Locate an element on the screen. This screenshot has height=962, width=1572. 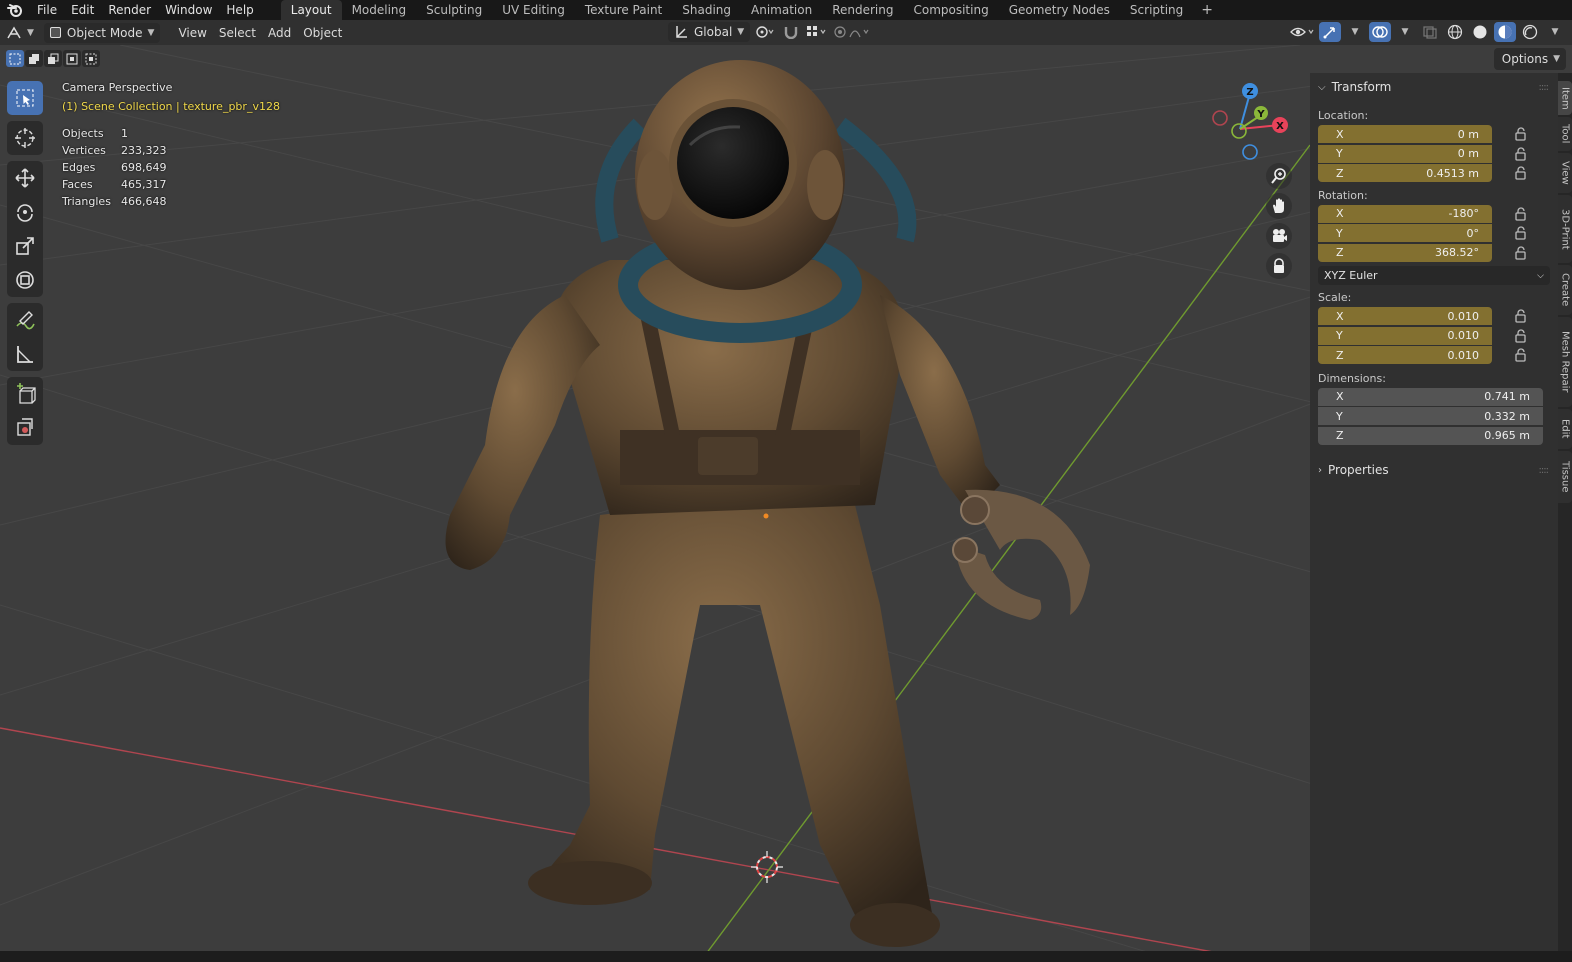
snap-toggle is located at coordinates (791, 32).